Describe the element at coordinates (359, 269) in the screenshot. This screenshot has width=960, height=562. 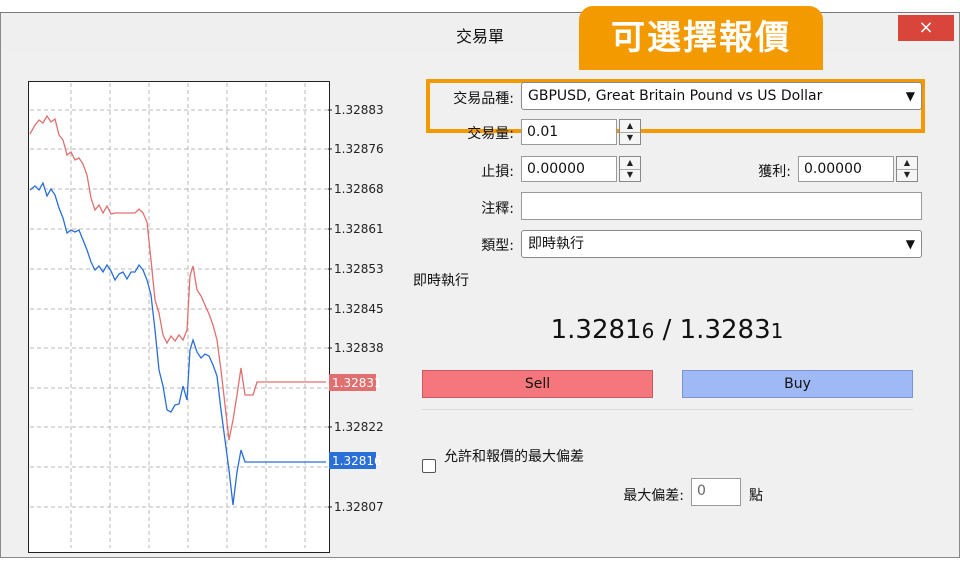
I see `y-tick-label: 1.32853` at that location.